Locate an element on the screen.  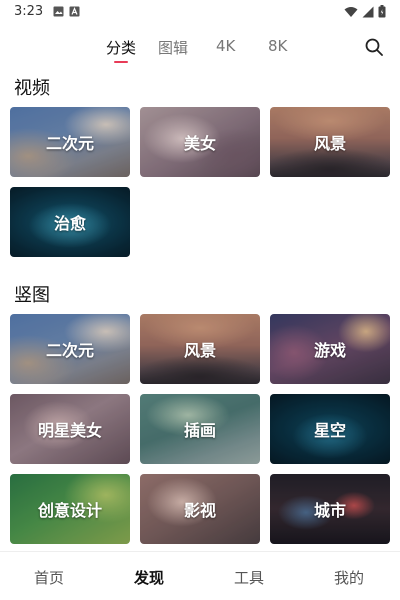
video-tile-anime: 二次元 is located at coordinates (70, 142).